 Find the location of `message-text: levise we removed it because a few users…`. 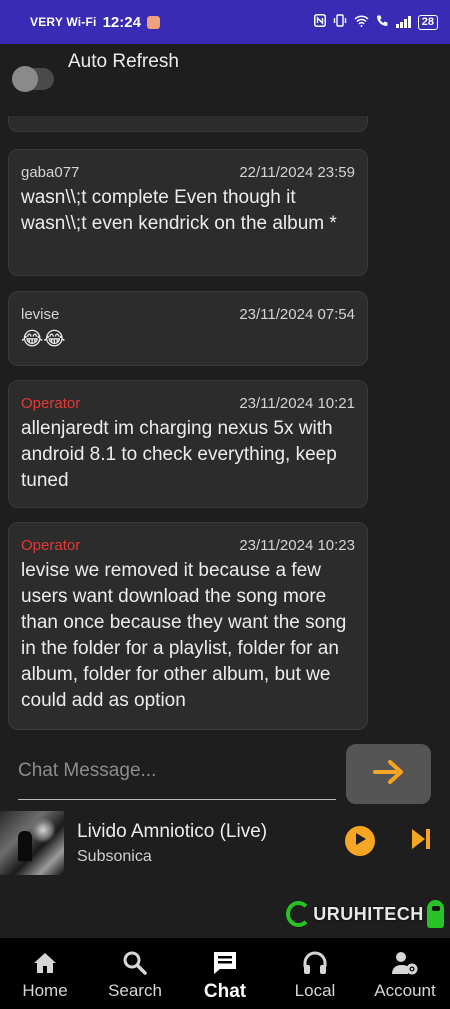

message-text: levise we removed it because a few users… is located at coordinates (184, 635).